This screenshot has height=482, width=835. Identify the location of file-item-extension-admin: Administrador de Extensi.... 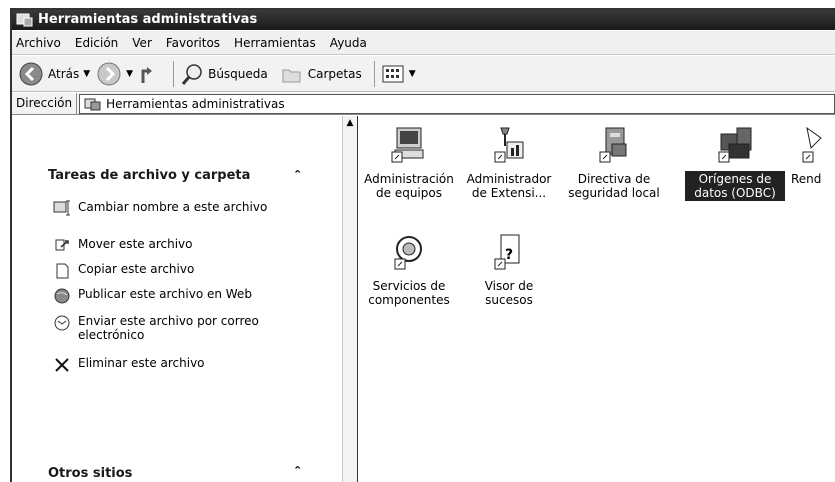
(509, 162).